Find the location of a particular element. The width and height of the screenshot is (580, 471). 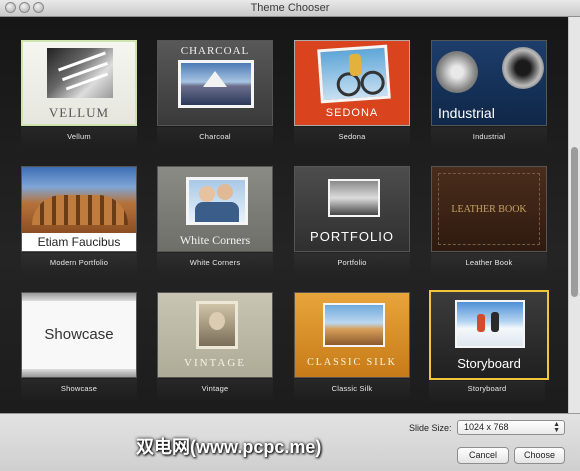

theme-thumbnail: Storyboard is located at coordinates (489, 335).